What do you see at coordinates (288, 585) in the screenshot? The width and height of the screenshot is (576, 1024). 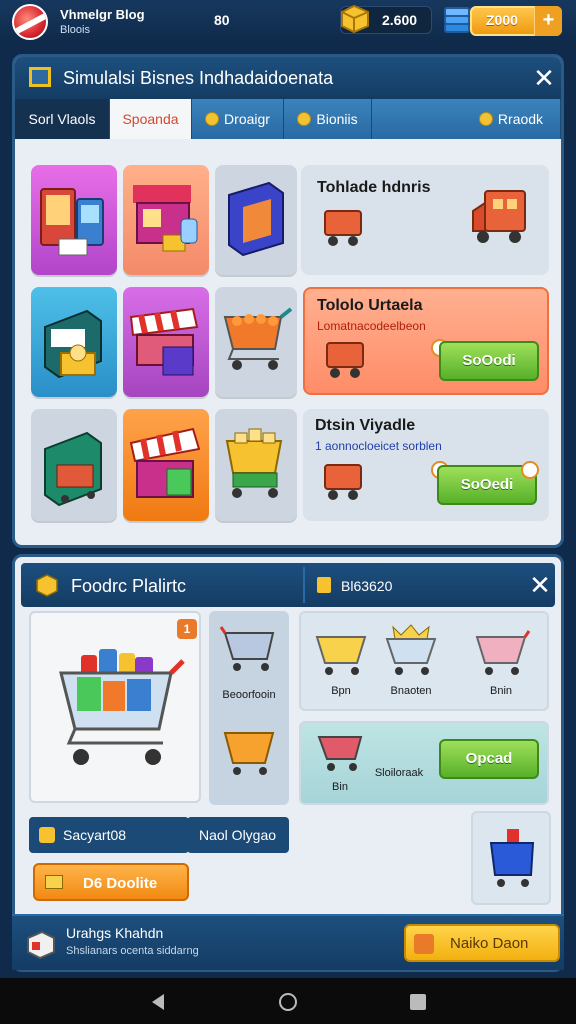 I see `panel-header: Foodrc Plalirtc Bl63620 ✕` at bounding box center [288, 585].